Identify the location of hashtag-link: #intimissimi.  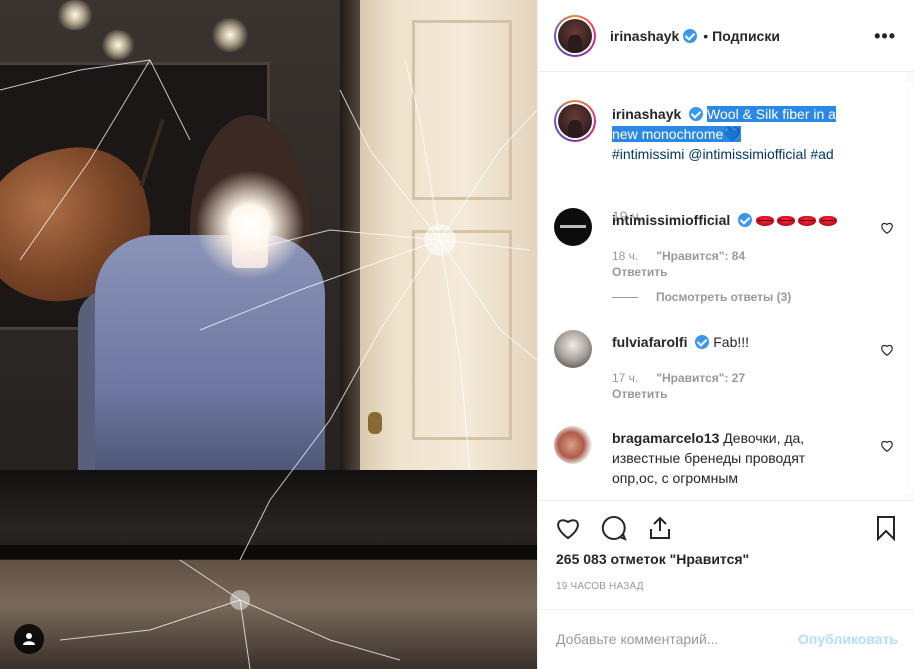
(648, 154).